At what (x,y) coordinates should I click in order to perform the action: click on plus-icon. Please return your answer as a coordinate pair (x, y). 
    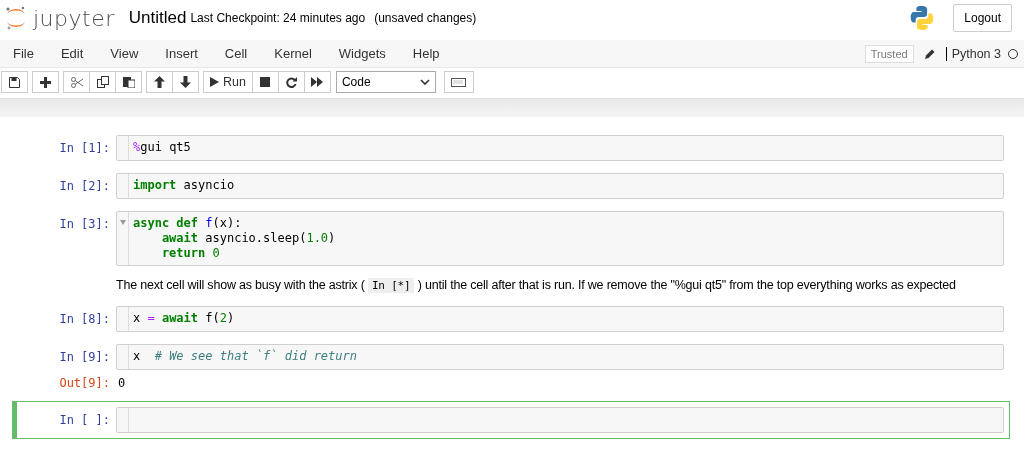
    Looking at the image, I should click on (45, 82).